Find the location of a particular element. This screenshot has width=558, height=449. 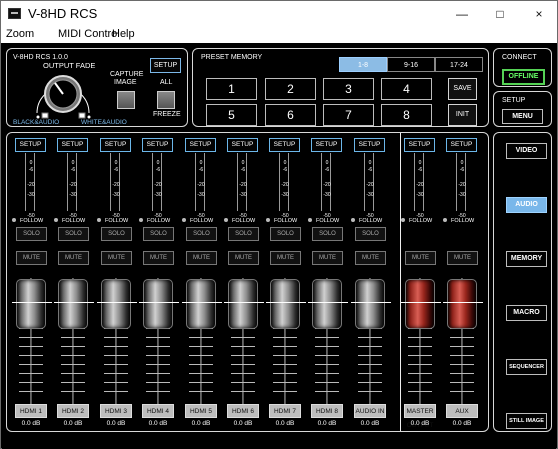

macro-nav-button: MACRO is located at coordinates (526, 313).